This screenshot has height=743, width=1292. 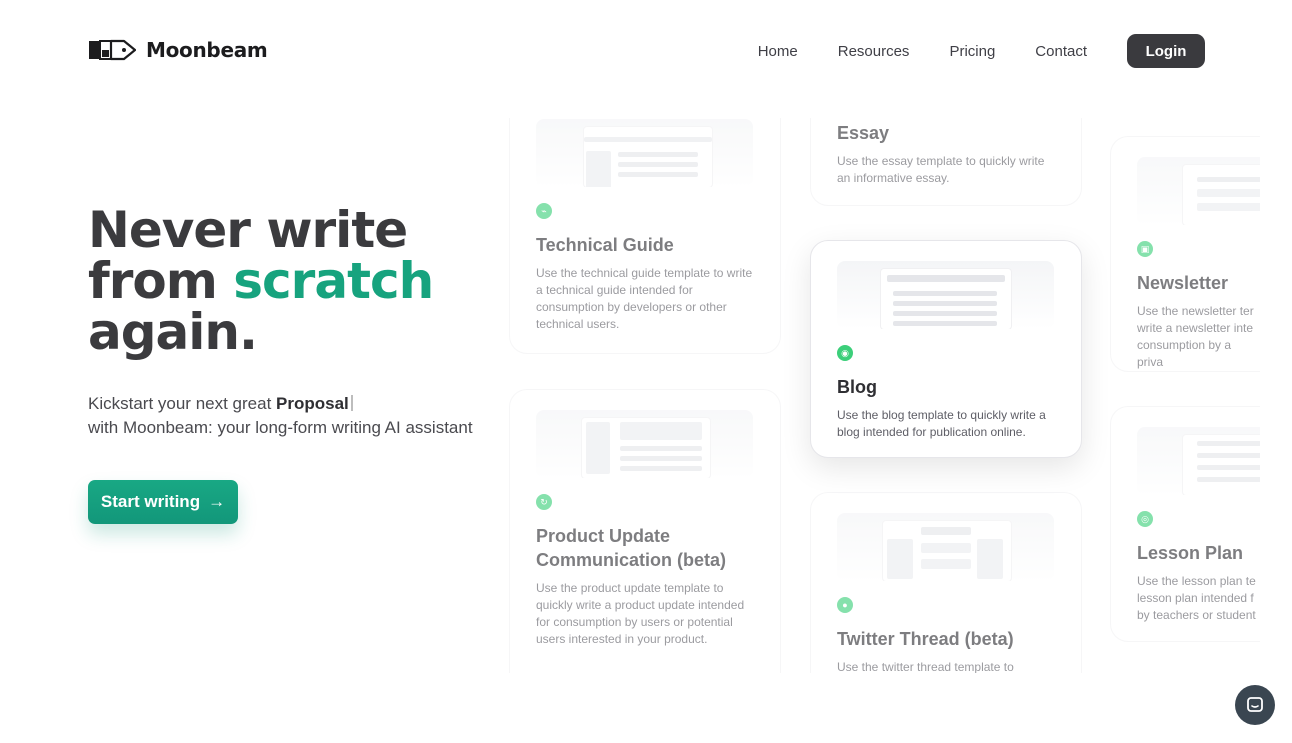 What do you see at coordinates (1145, 249) in the screenshot?
I see `mail-icon: ▣` at bounding box center [1145, 249].